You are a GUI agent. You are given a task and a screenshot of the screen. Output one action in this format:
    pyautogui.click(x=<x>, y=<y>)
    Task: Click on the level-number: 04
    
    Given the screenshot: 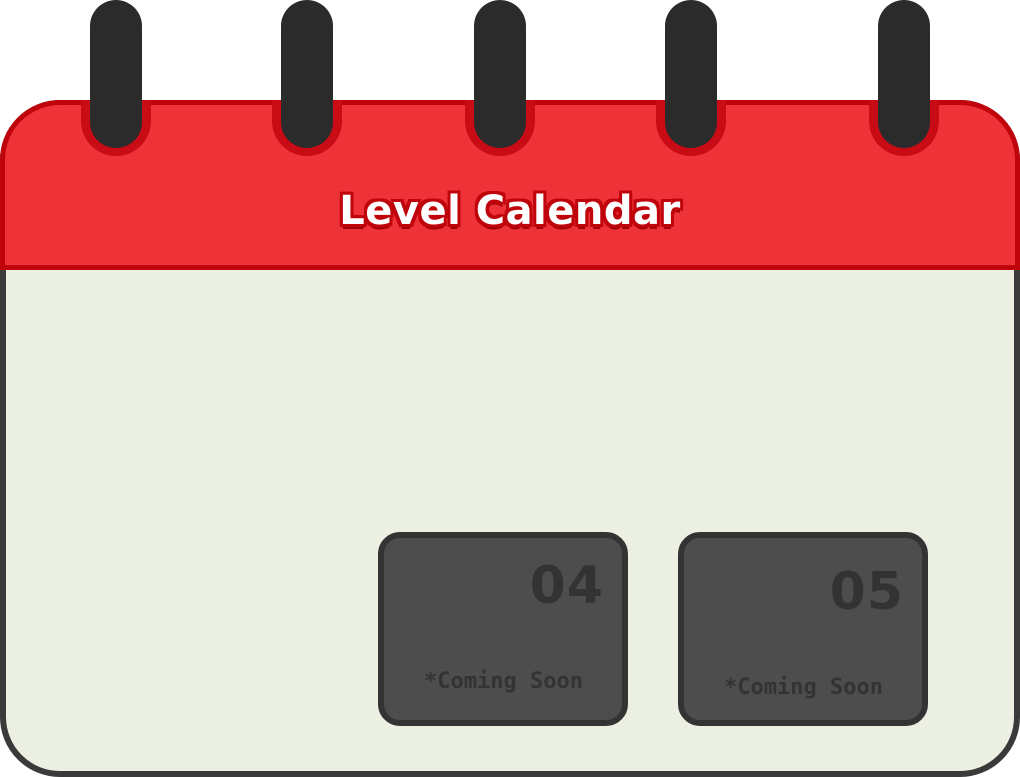 What is the action you would take?
    pyautogui.click(x=566, y=586)
    